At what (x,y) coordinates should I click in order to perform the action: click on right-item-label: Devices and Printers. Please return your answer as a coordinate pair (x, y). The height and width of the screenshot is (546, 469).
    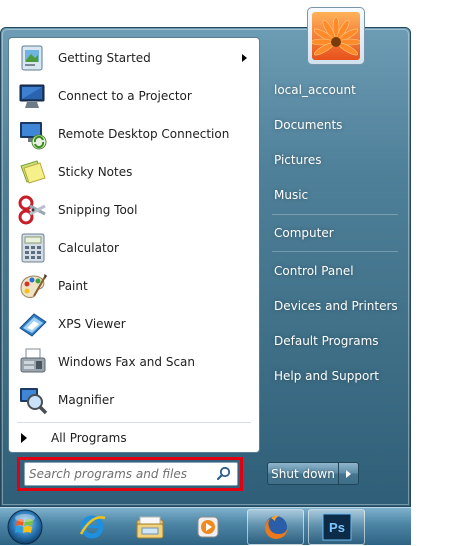
    Looking at the image, I should click on (336, 306).